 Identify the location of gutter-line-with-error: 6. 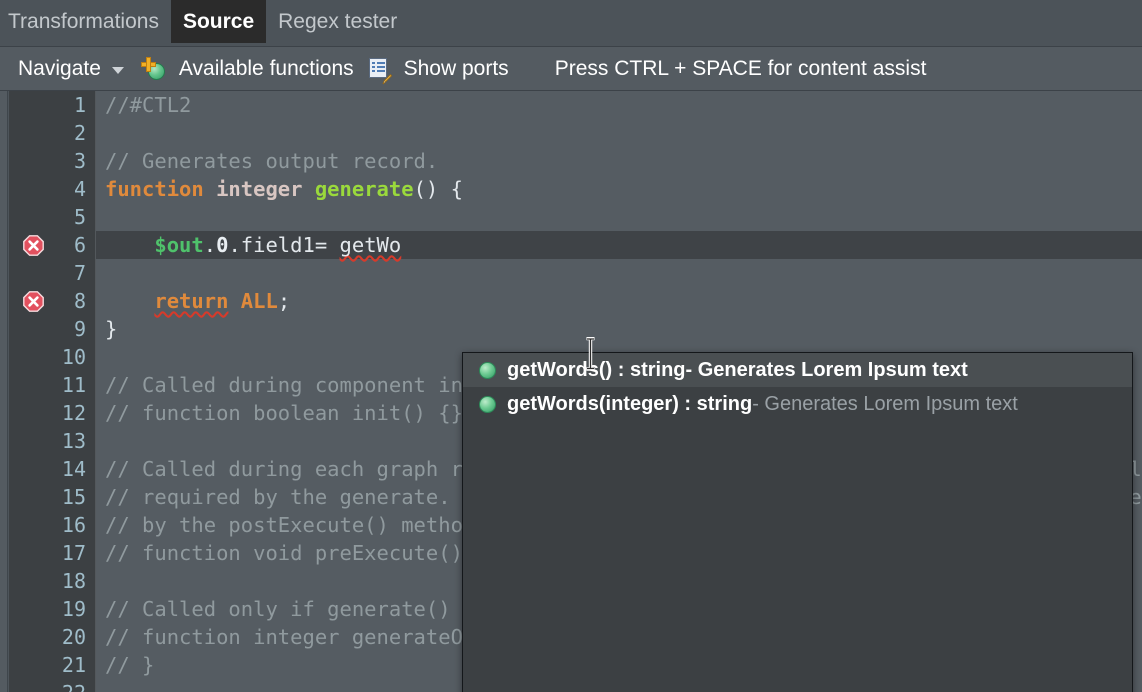
(52, 245).